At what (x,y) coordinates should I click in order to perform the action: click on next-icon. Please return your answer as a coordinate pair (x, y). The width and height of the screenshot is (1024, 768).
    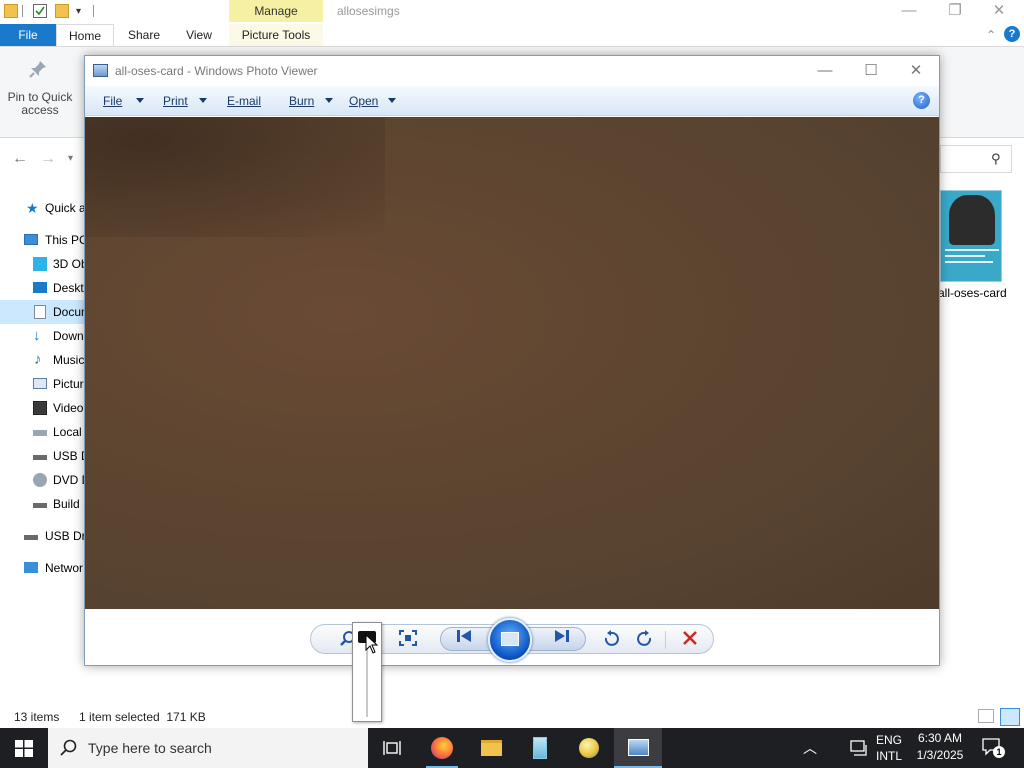
    Looking at the image, I should click on (562, 639).